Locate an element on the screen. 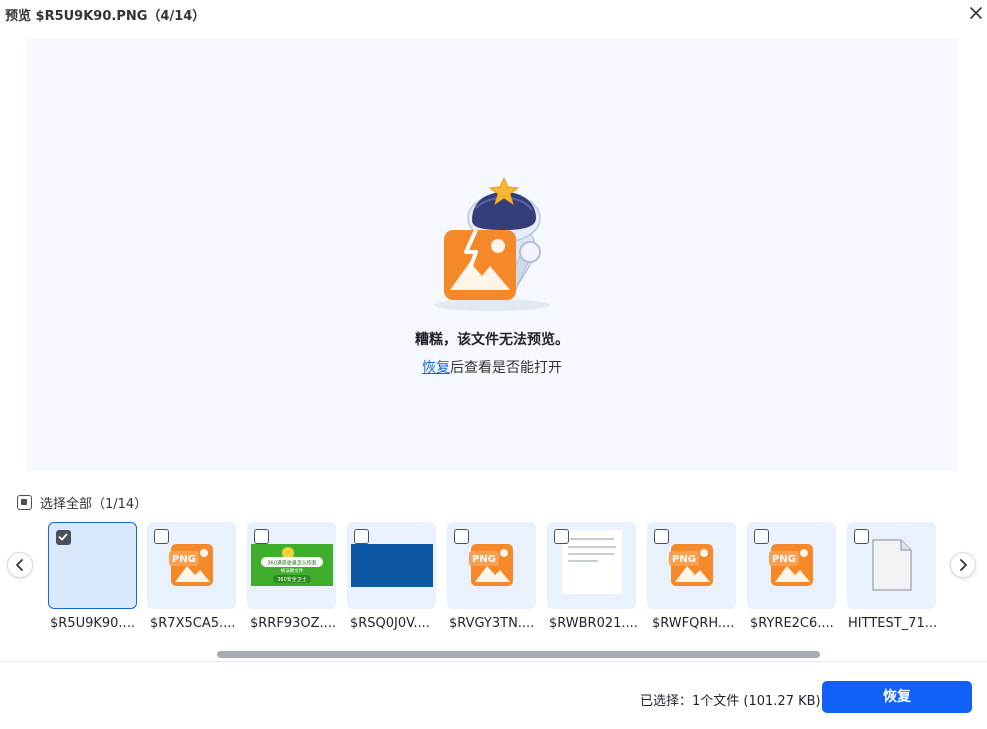 The image size is (987, 729). close-button is located at coordinates (976, 13).